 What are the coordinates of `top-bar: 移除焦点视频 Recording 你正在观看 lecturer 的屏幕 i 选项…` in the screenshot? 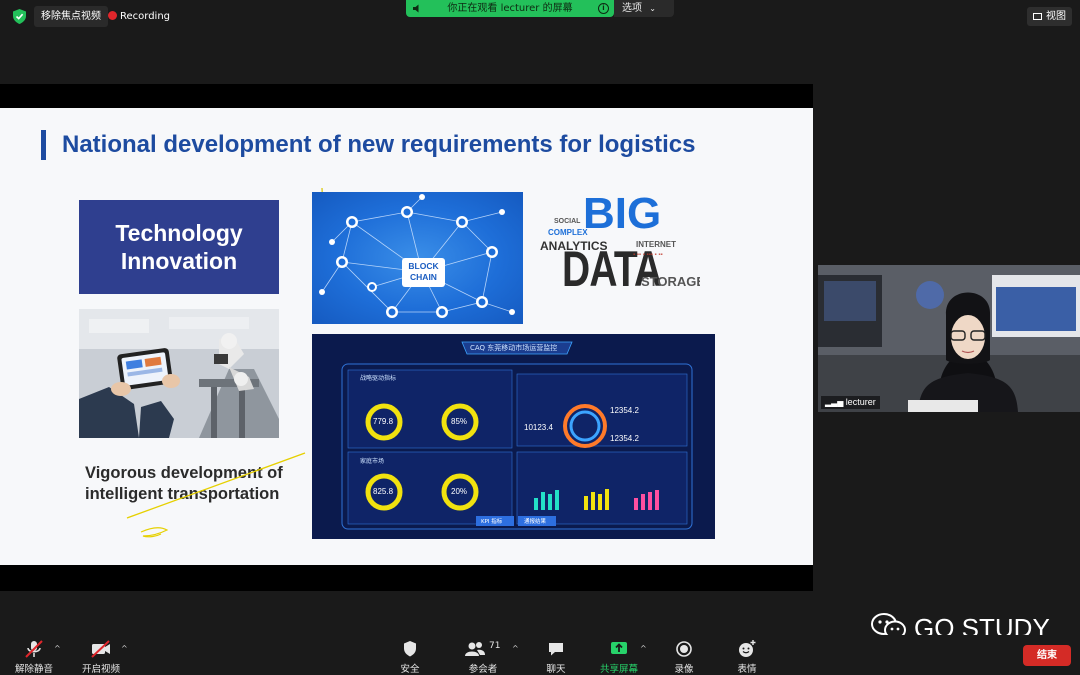 It's located at (540, 16).